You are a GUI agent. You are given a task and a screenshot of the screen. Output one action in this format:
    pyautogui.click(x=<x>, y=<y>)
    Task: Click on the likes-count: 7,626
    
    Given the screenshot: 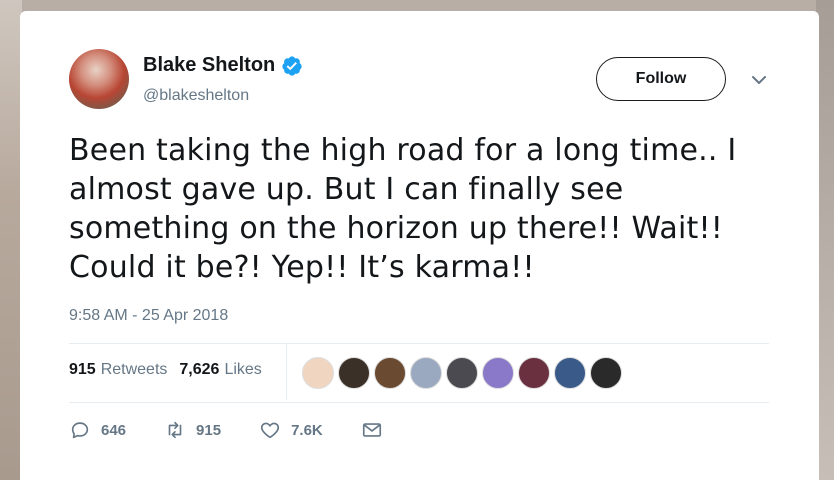 What is the action you would take?
    pyautogui.click(x=199, y=370)
    